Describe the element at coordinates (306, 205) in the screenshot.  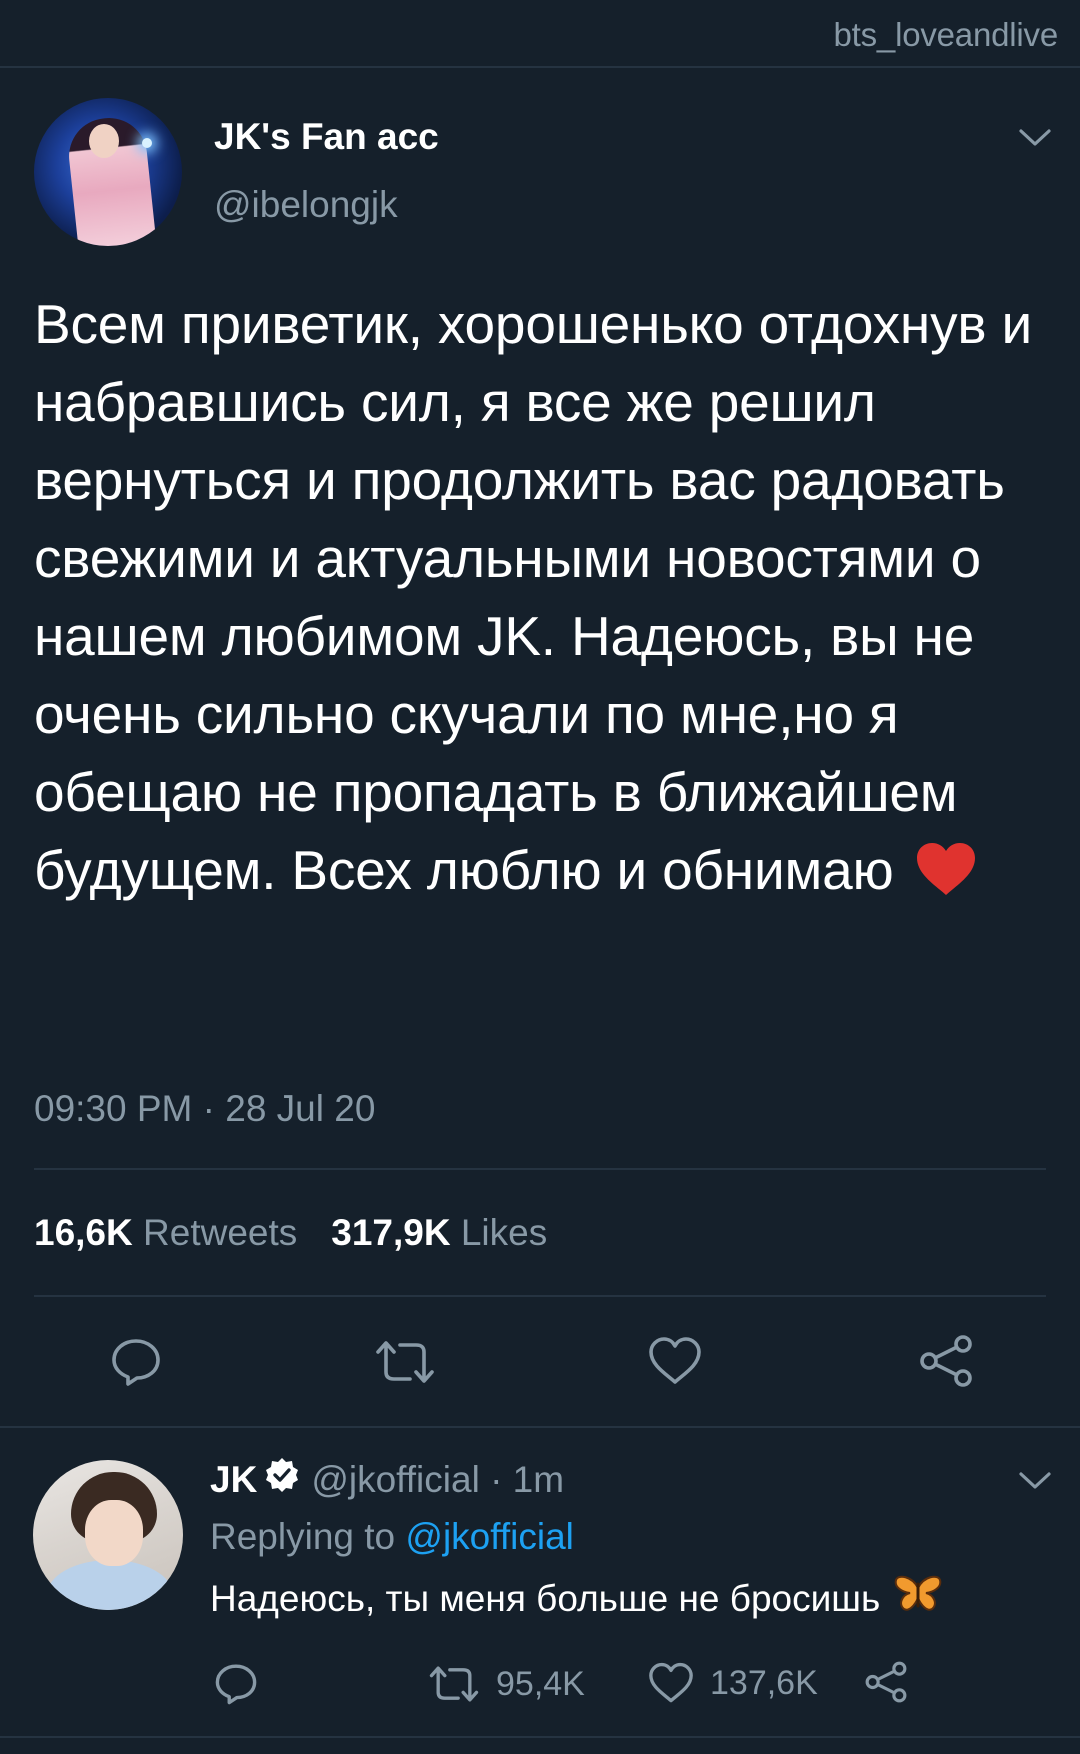
I see `author-handle: @ibelongjk` at that location.